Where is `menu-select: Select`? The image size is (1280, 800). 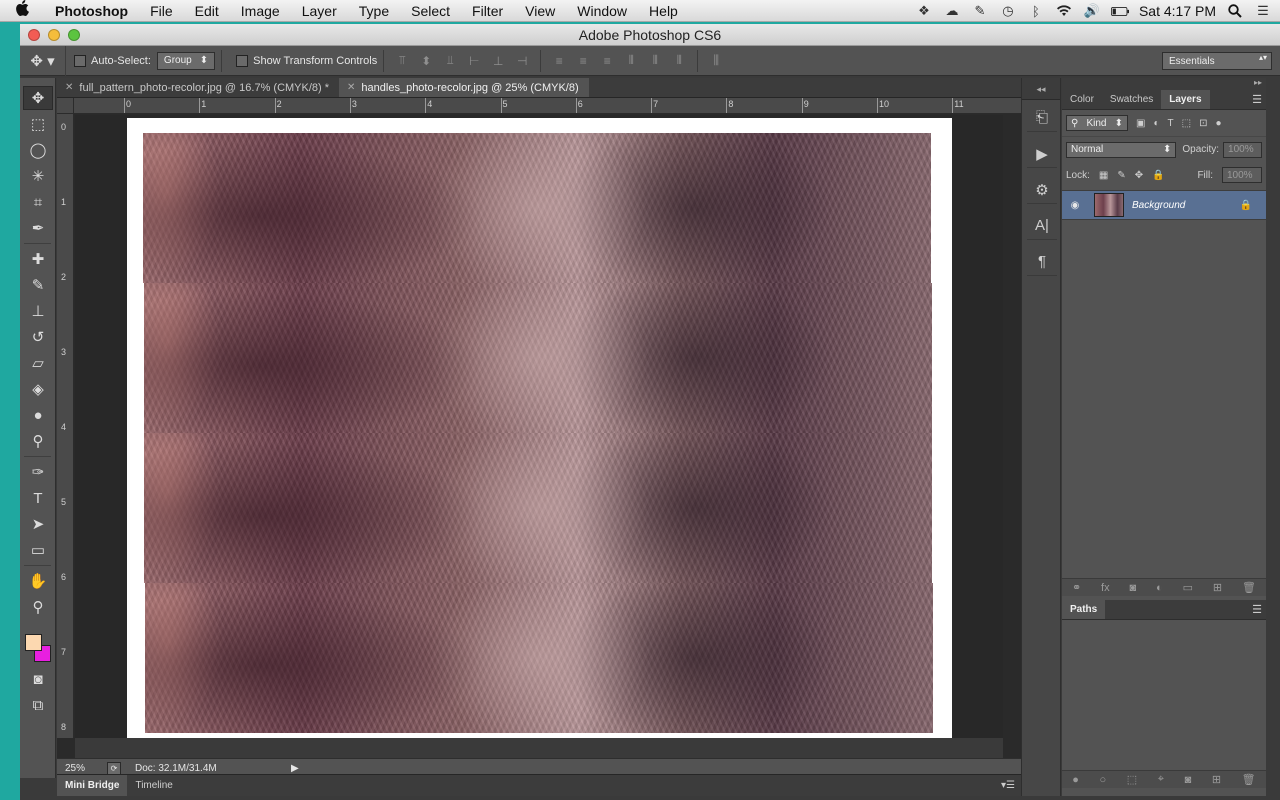 menu-select: Select is located at coordinates (430, 11).